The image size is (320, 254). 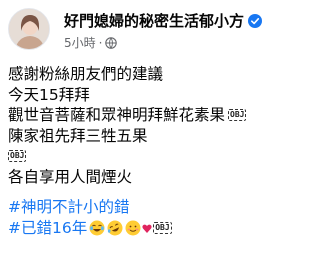 I want to click on post-line: 感謝粉絲朋友們的建議, so click(x=155, y=74).